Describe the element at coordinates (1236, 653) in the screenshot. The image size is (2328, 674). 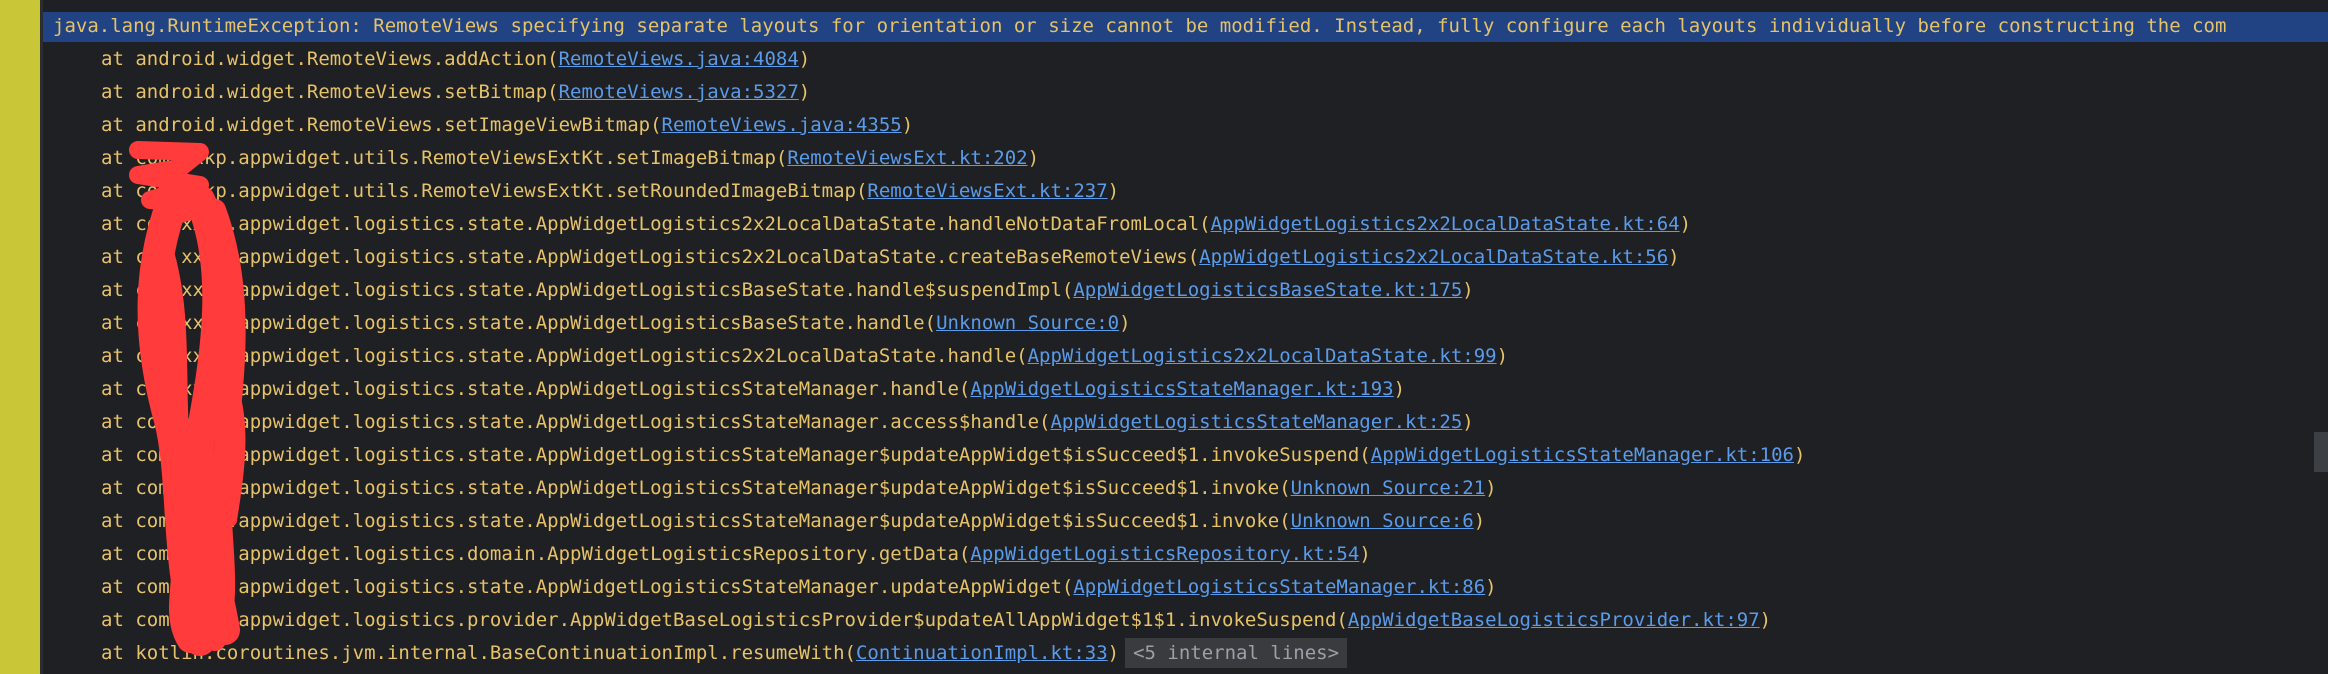
I see `folded-lines-button: <5 internal lines>` at that location.